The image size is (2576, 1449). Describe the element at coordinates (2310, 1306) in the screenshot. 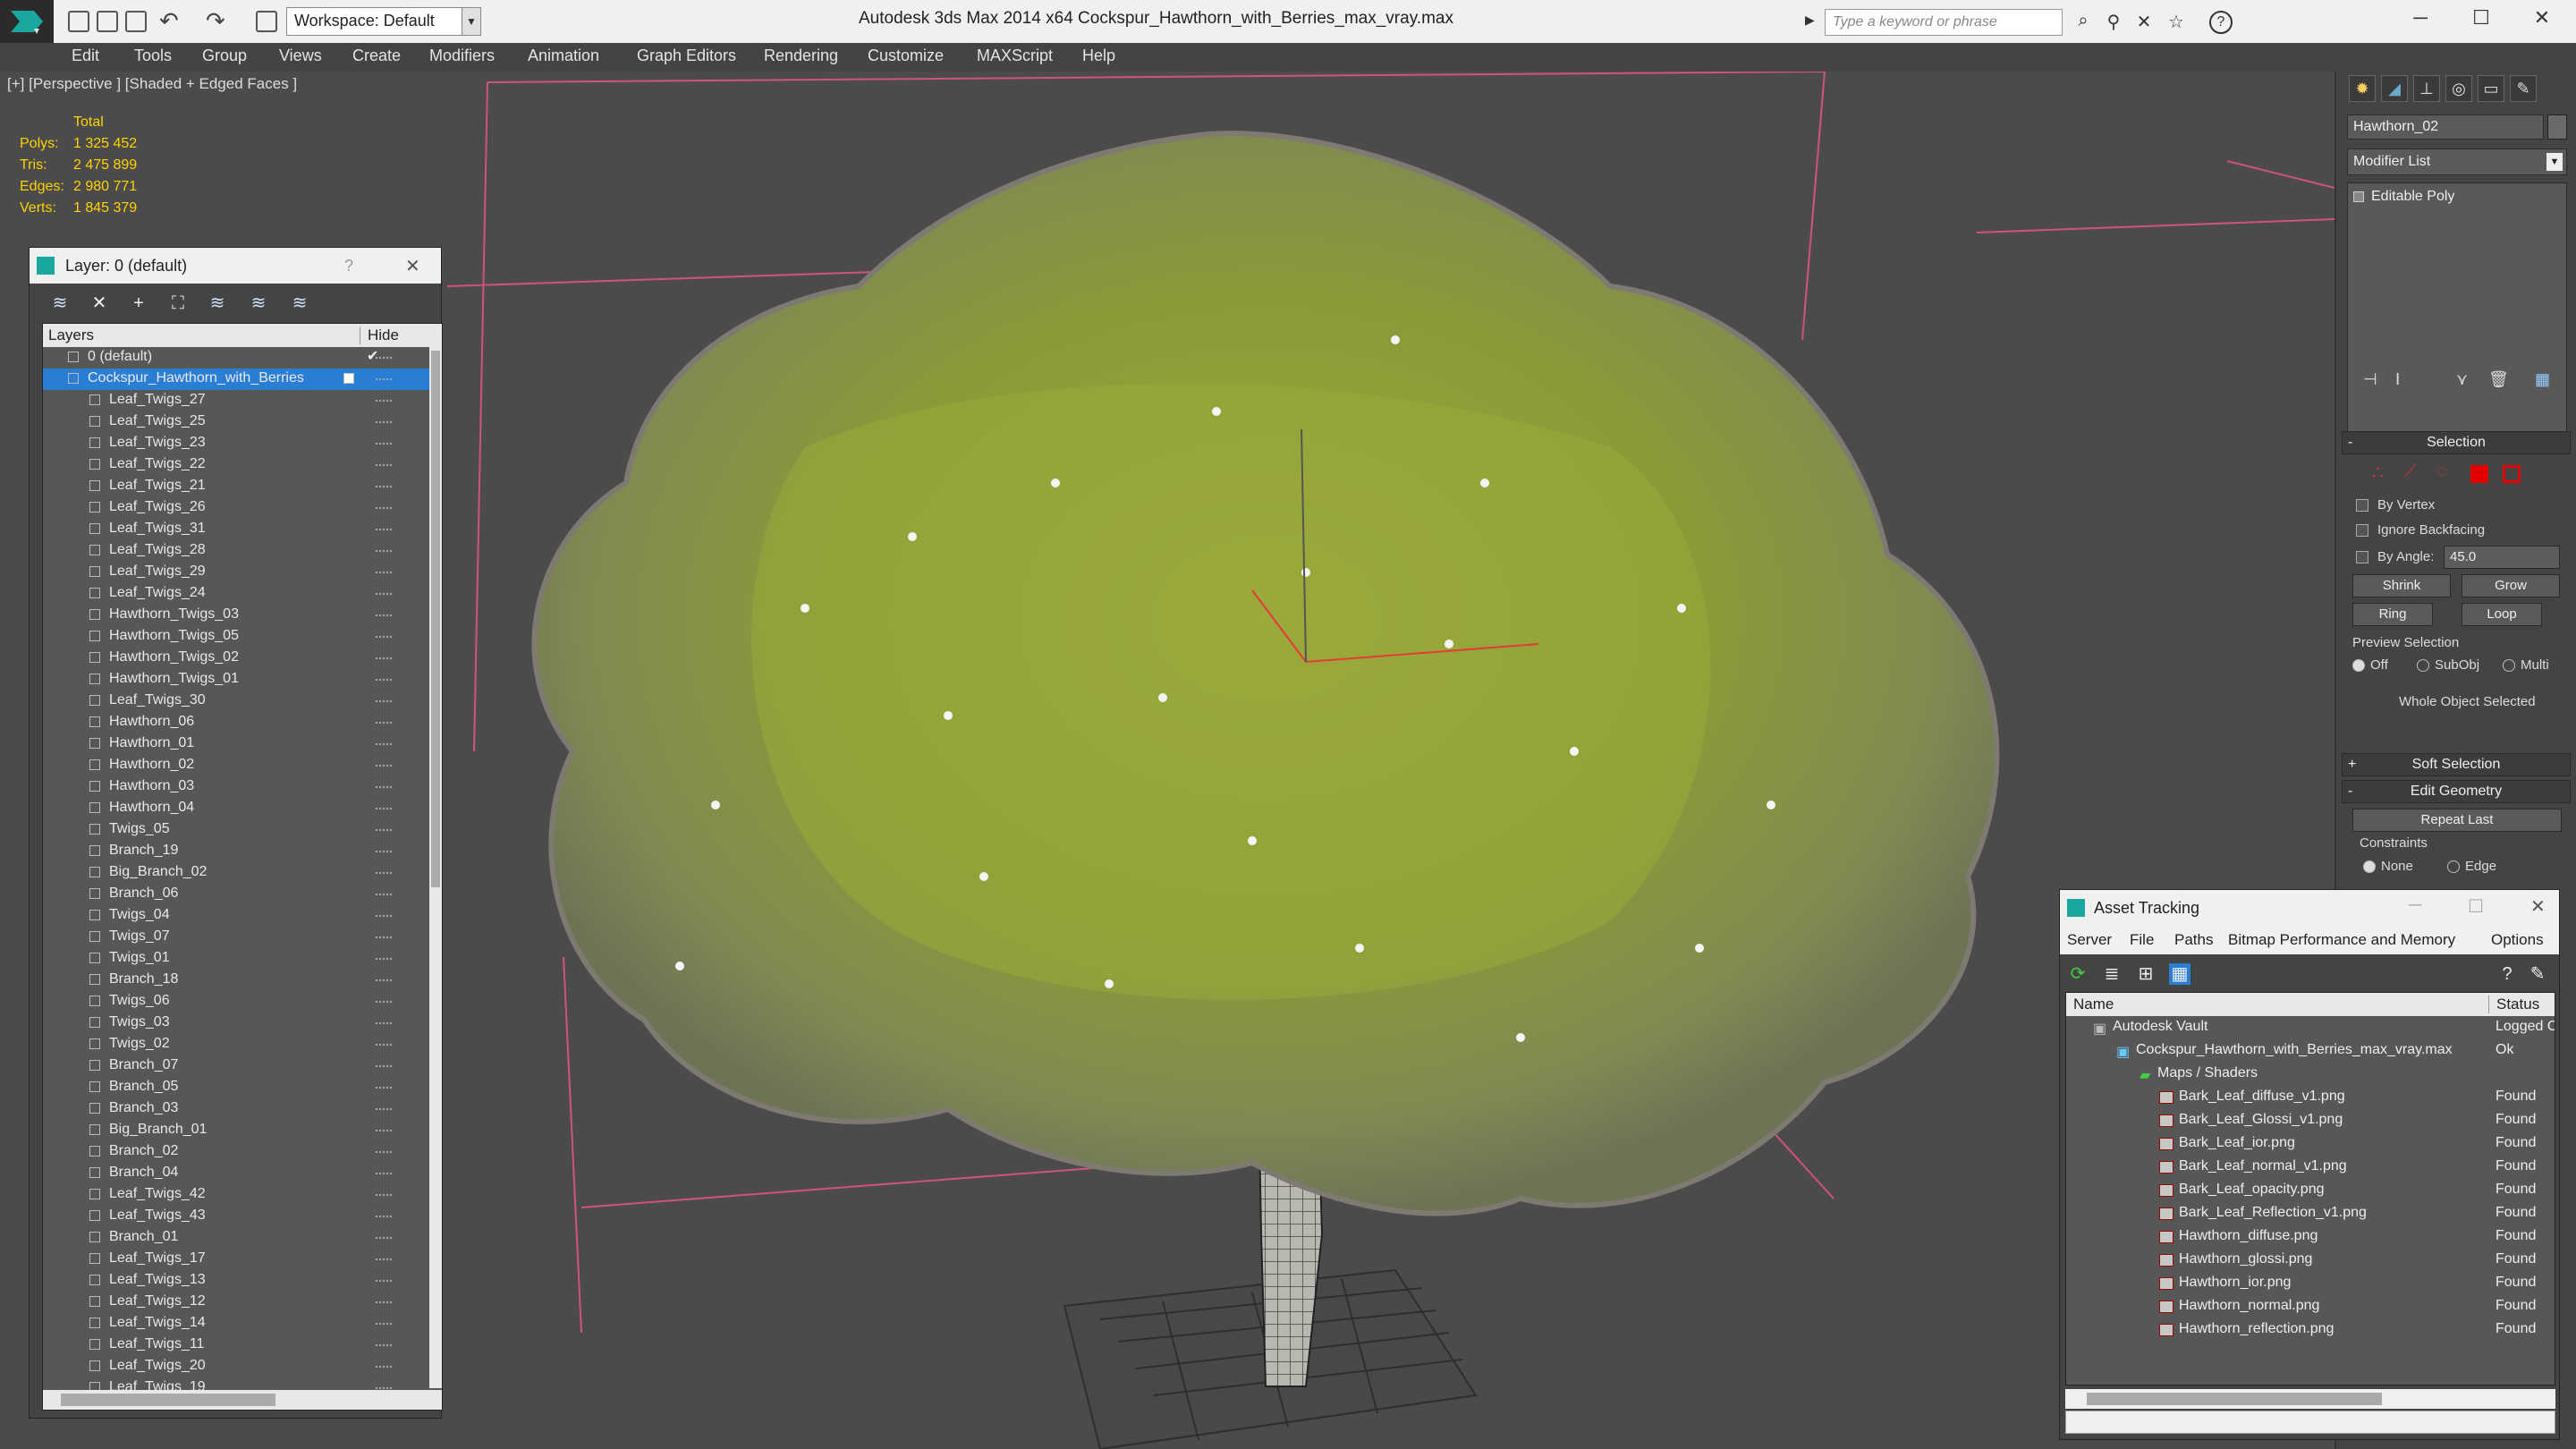

I see `asset-row-map: Hawthorn_normal.png Found` at that location.